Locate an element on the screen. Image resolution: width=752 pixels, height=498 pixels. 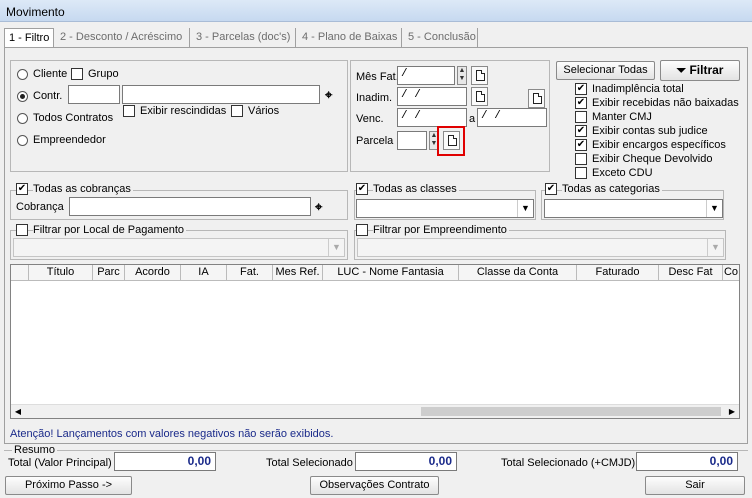
radio-contr is located at coordinates (22, 96).